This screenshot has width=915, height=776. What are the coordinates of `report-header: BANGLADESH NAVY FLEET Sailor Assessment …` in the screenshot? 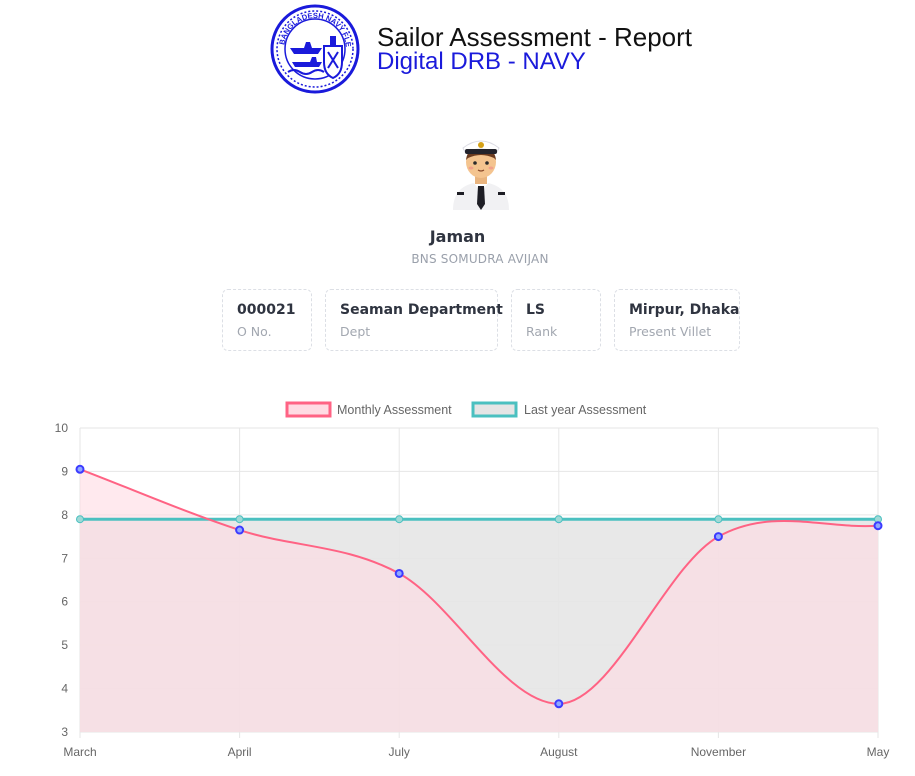 It's located at (500, 49).